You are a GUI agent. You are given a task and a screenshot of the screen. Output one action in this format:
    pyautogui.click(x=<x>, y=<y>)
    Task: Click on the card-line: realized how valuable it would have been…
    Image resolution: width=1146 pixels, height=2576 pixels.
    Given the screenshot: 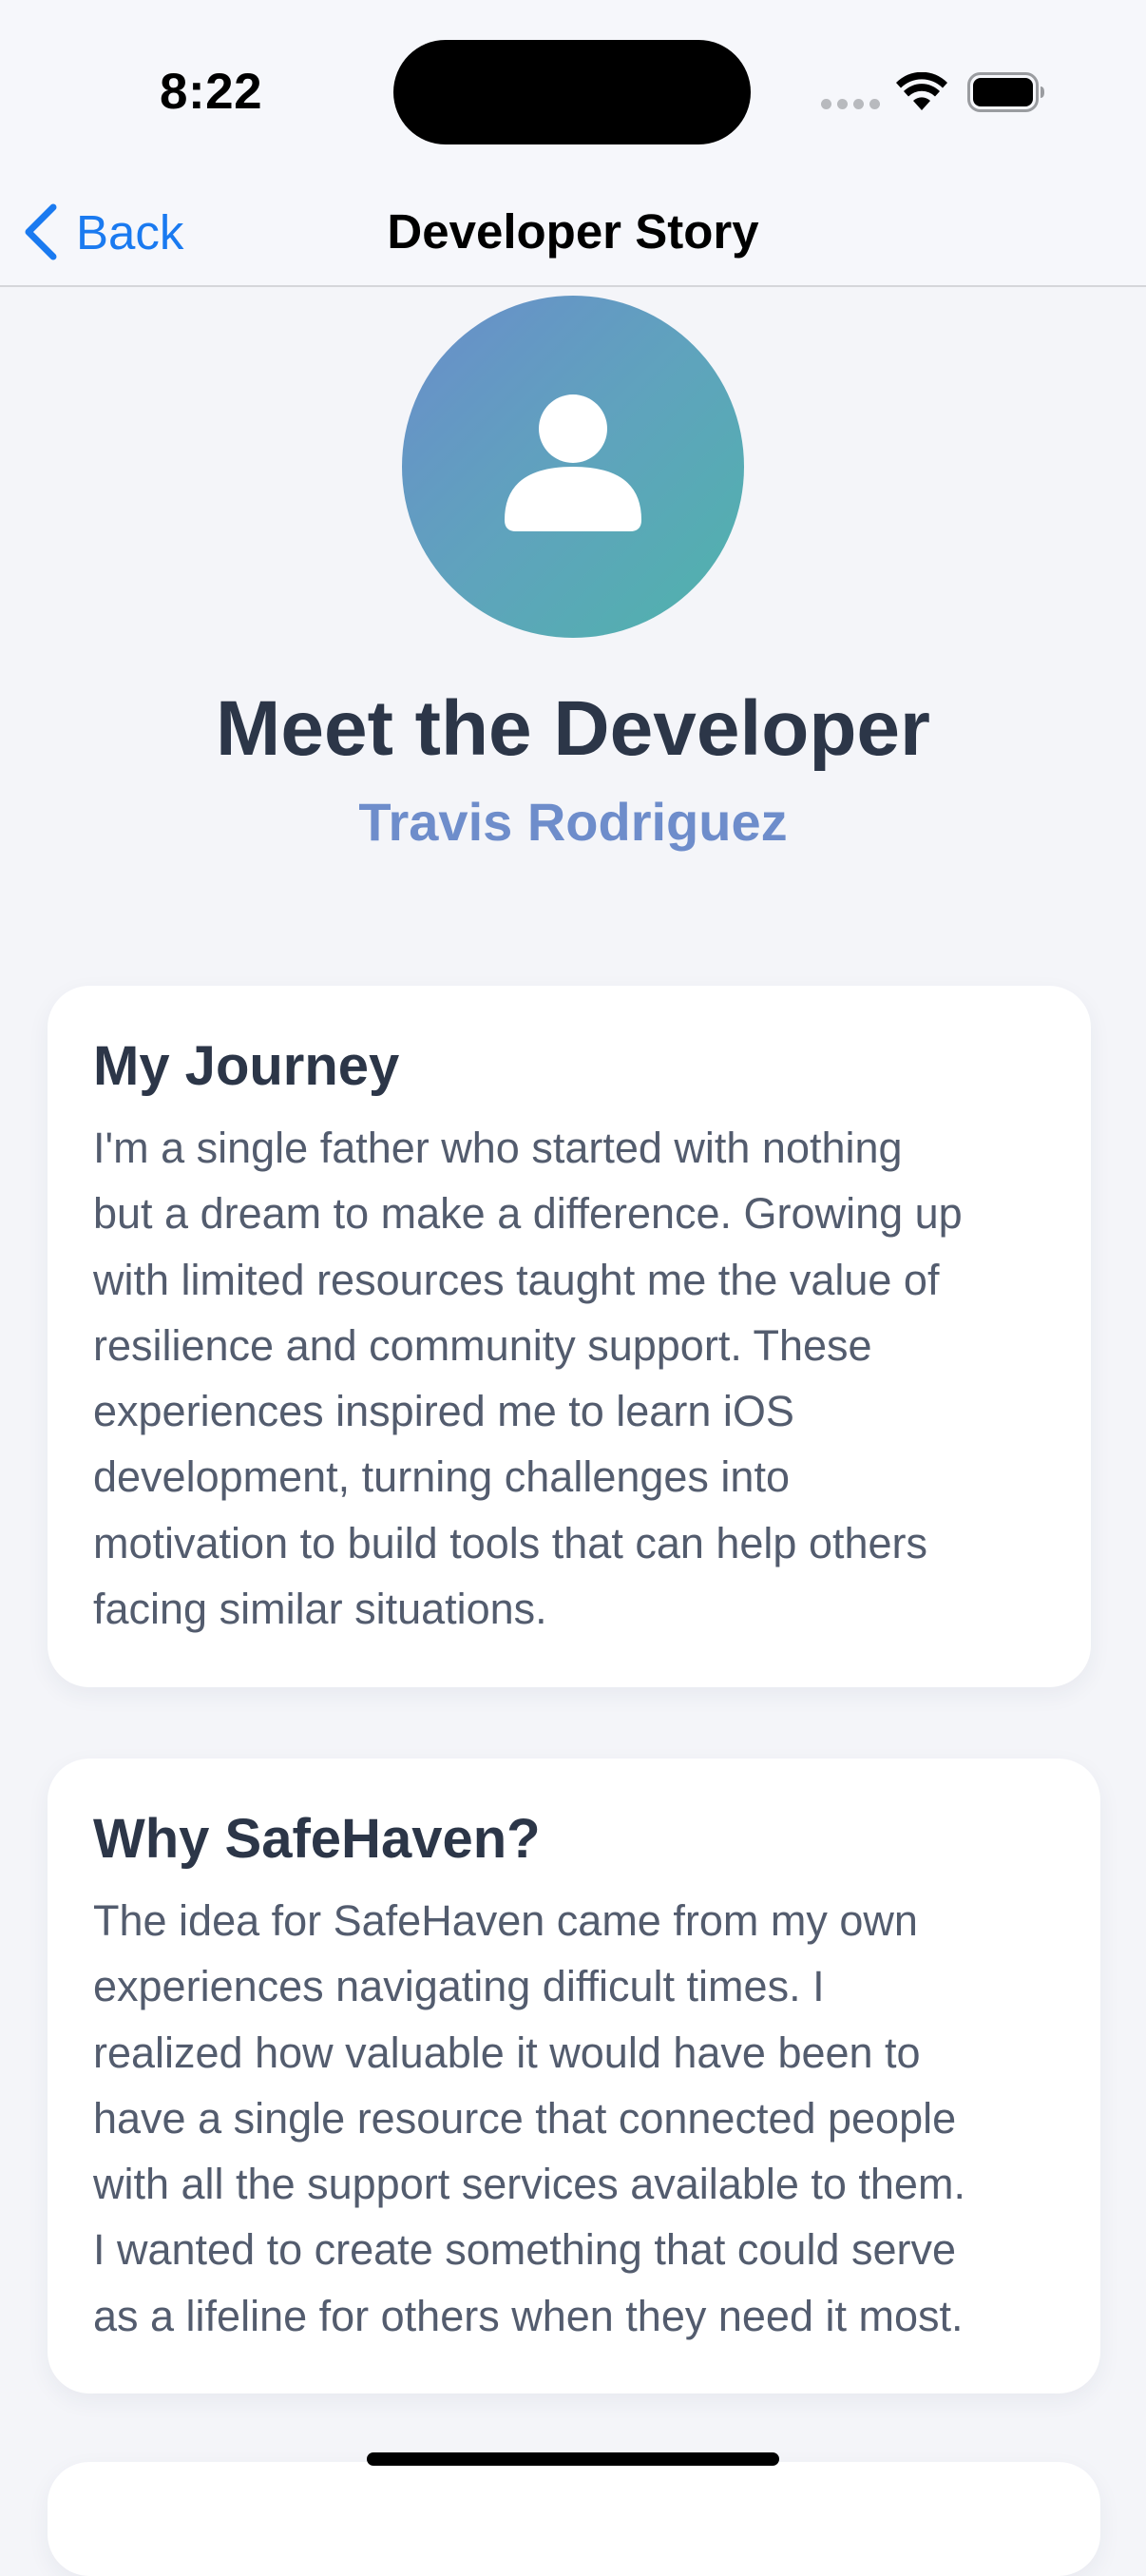 What is the action you would take?
    pyautogui.click(x=507, y=2052)
    